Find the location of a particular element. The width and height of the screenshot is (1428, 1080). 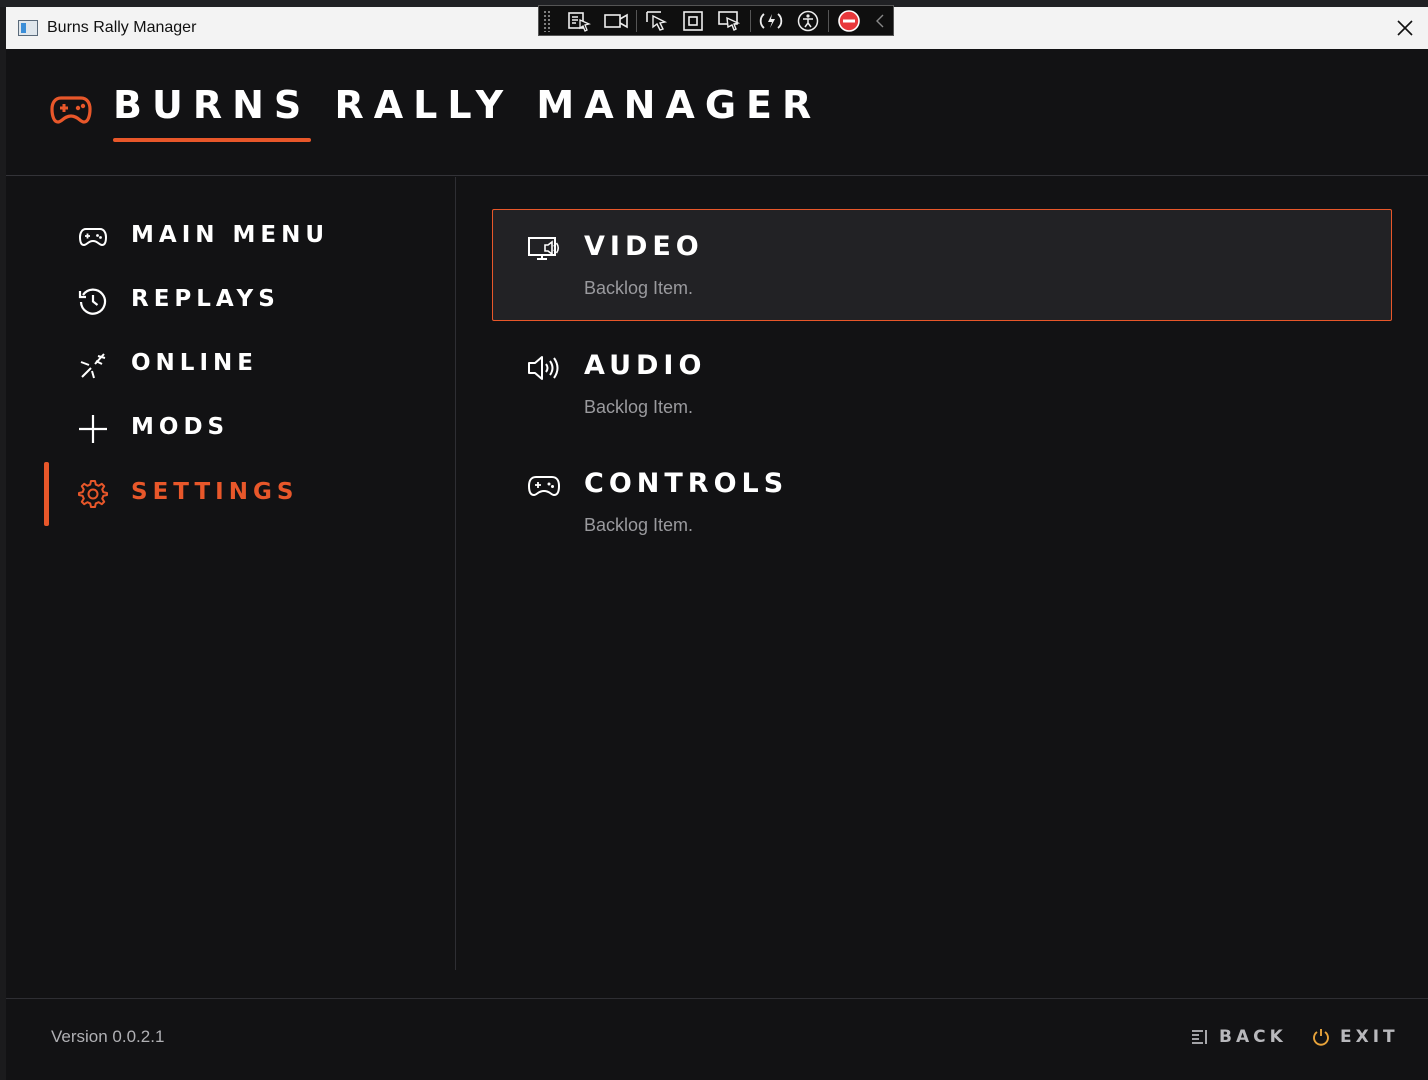

toolbar-grip-icon is located at coordinates (547, 20).